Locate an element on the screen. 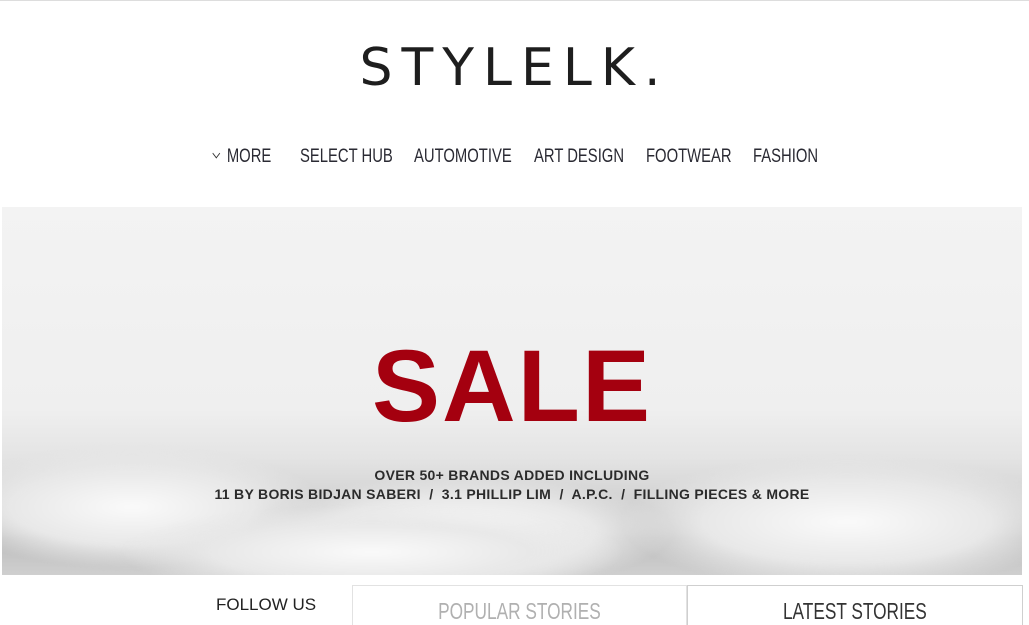  follow-us-label: FOLLOW US is located at coordinates (266, 604).